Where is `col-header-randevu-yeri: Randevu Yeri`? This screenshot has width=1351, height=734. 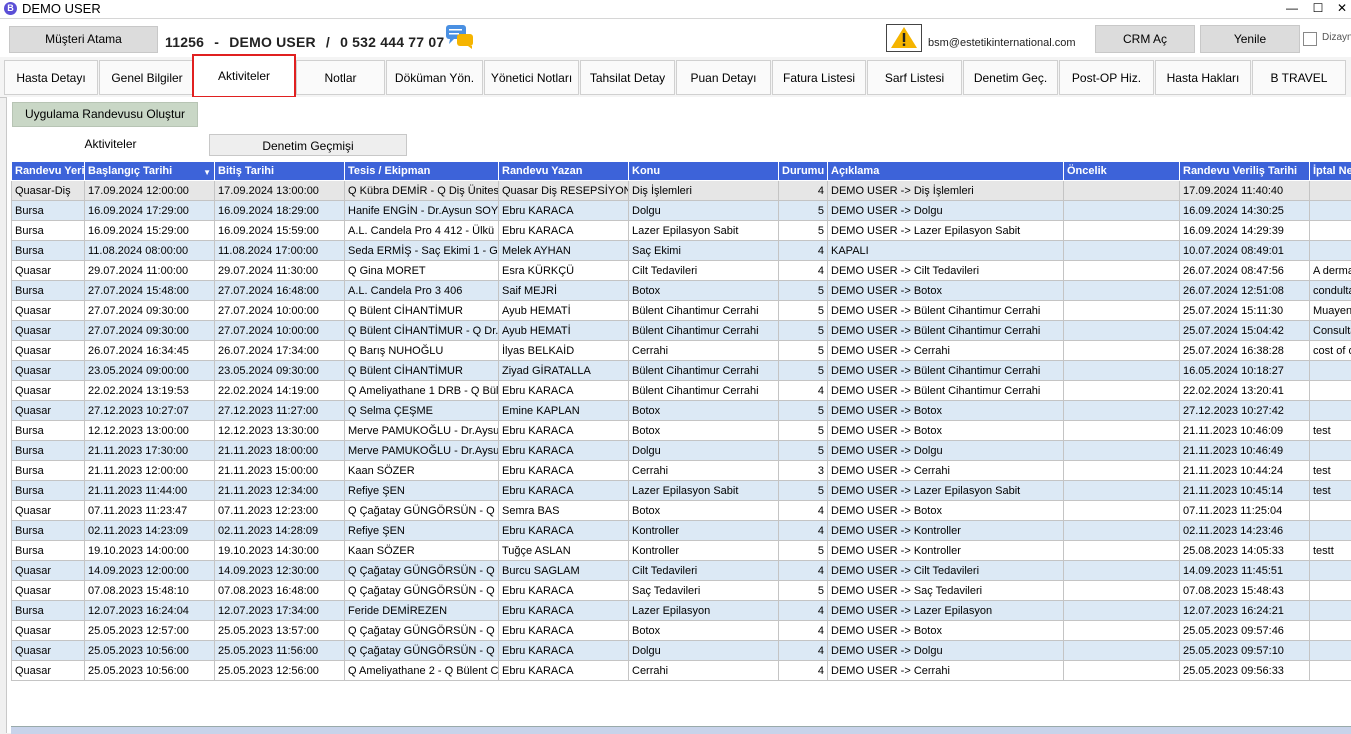 col-header-randevu-yeri: Randevu Yeri is located at coordinates (48, 171).